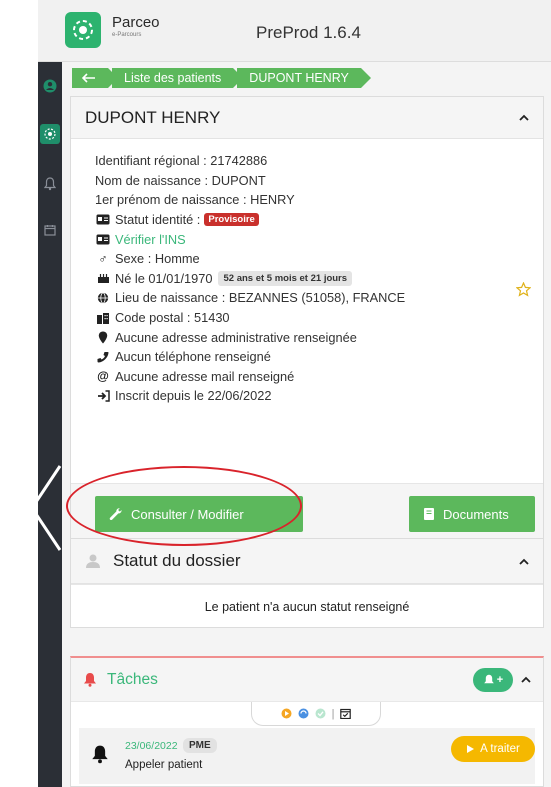 This screenshot has width=551, height=787. I want to click on male-icon: ♂, so click(103, 258).